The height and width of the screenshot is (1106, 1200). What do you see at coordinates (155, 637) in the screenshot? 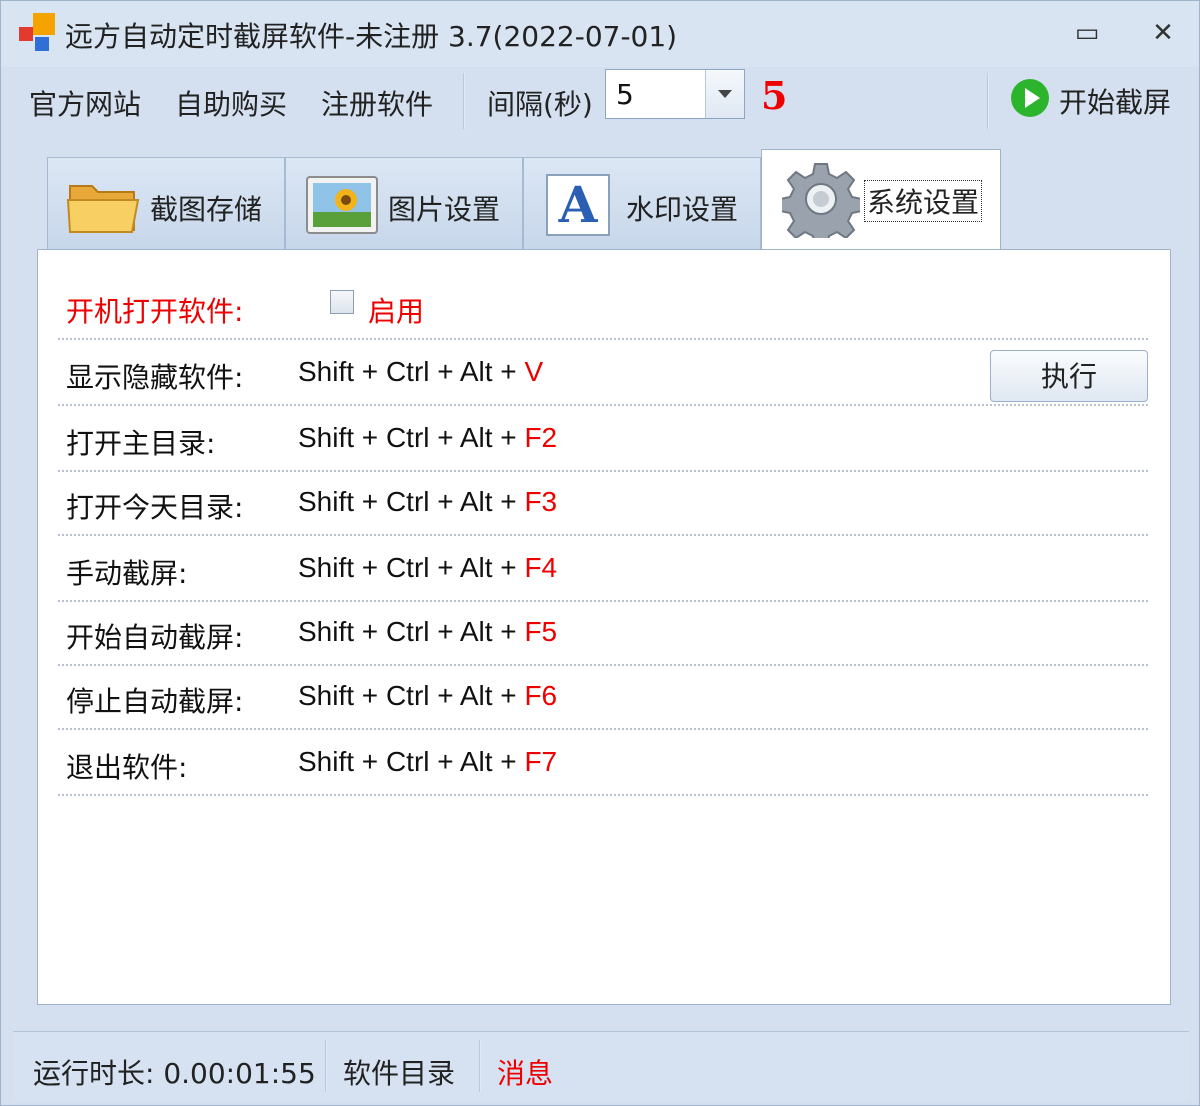
I see `hotkey-label: 开始自动截屏:` at bounding box center [155, 637].